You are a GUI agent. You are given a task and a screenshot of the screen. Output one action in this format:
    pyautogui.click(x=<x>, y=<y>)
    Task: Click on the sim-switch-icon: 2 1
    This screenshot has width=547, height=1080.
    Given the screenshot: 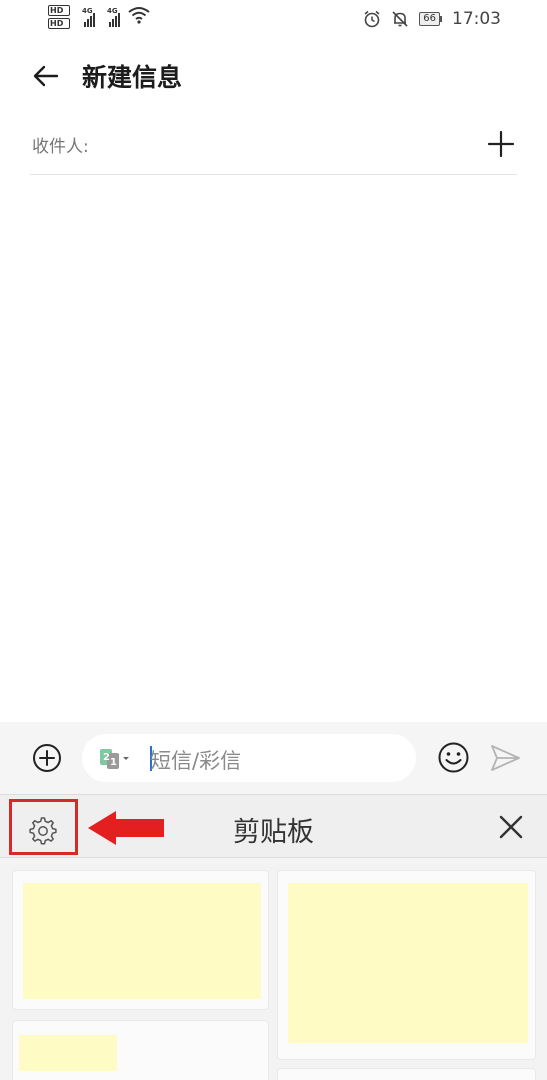 What is the action you would take?
    pyautogui.click(x=114, y=758)
    